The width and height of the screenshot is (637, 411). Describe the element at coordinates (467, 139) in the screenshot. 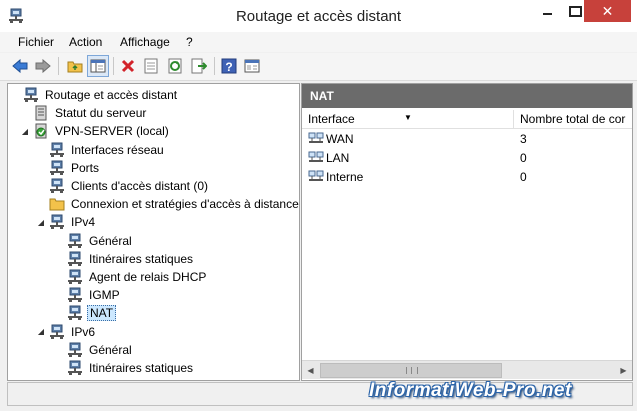

I see `table-row: WAN 3` at that location.